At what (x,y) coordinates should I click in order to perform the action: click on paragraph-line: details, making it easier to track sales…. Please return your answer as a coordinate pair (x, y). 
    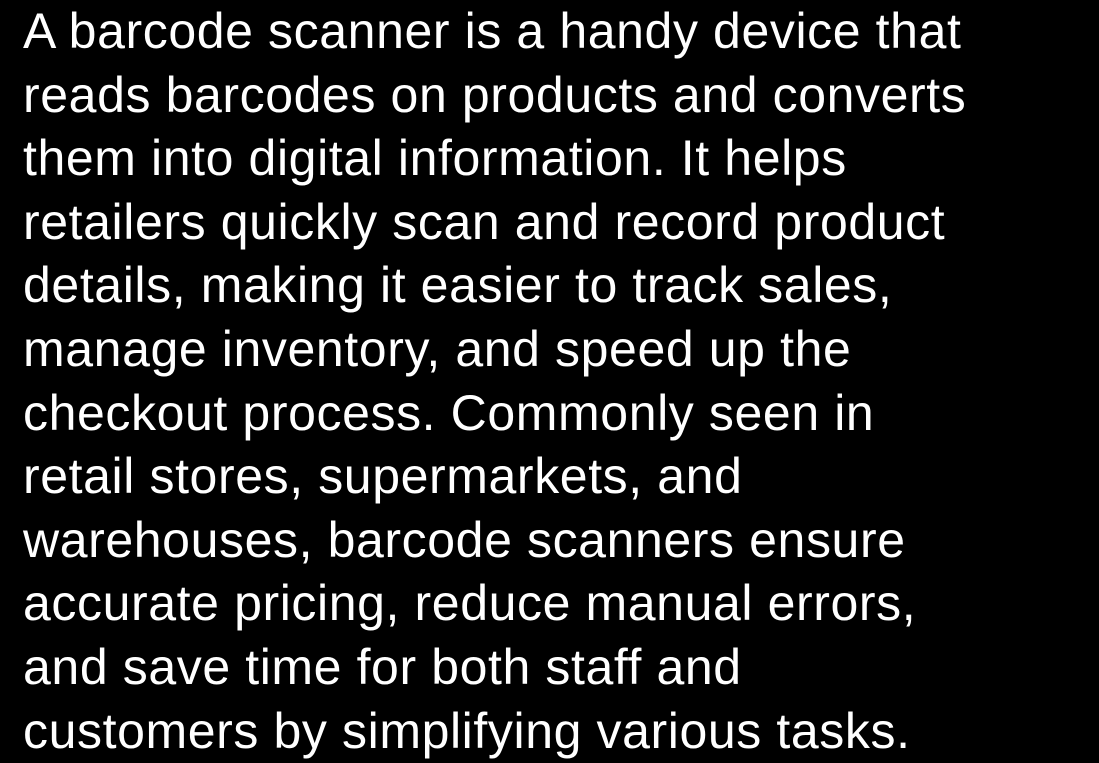
    Looking at the image, I should click on (458, 285).